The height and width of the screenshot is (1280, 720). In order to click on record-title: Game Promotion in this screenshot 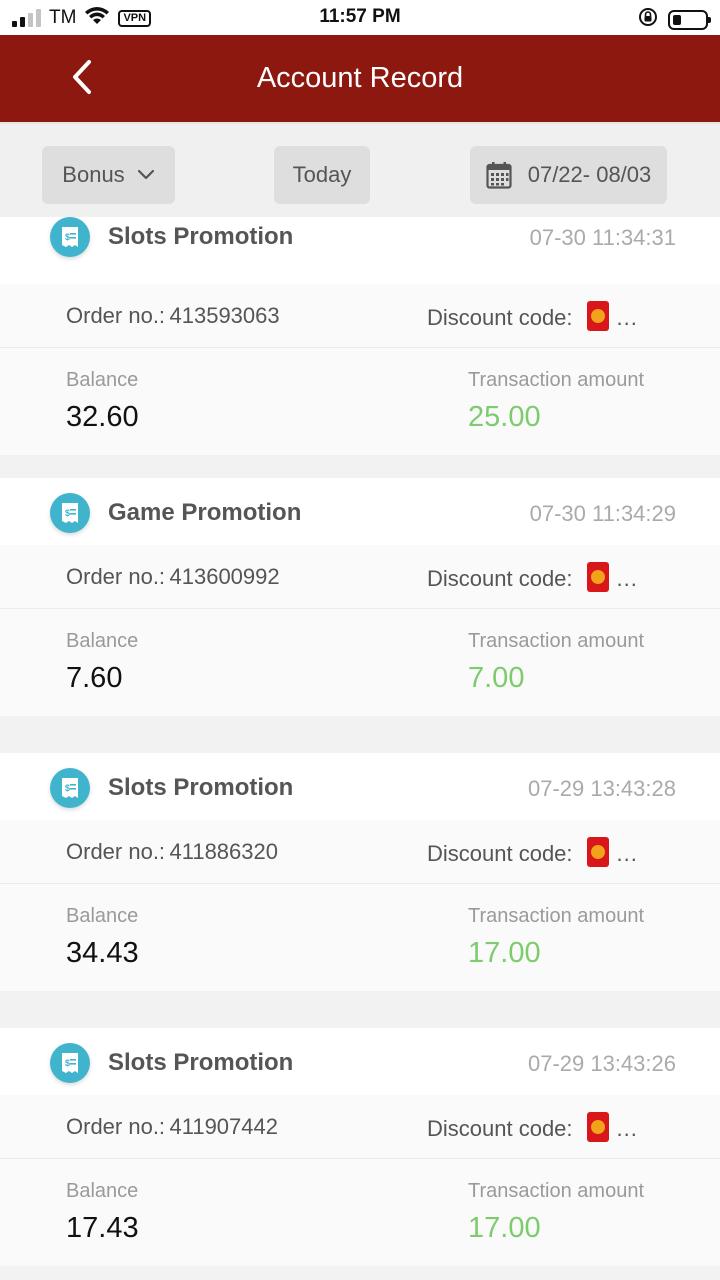, I will do `click(205, 512)`.